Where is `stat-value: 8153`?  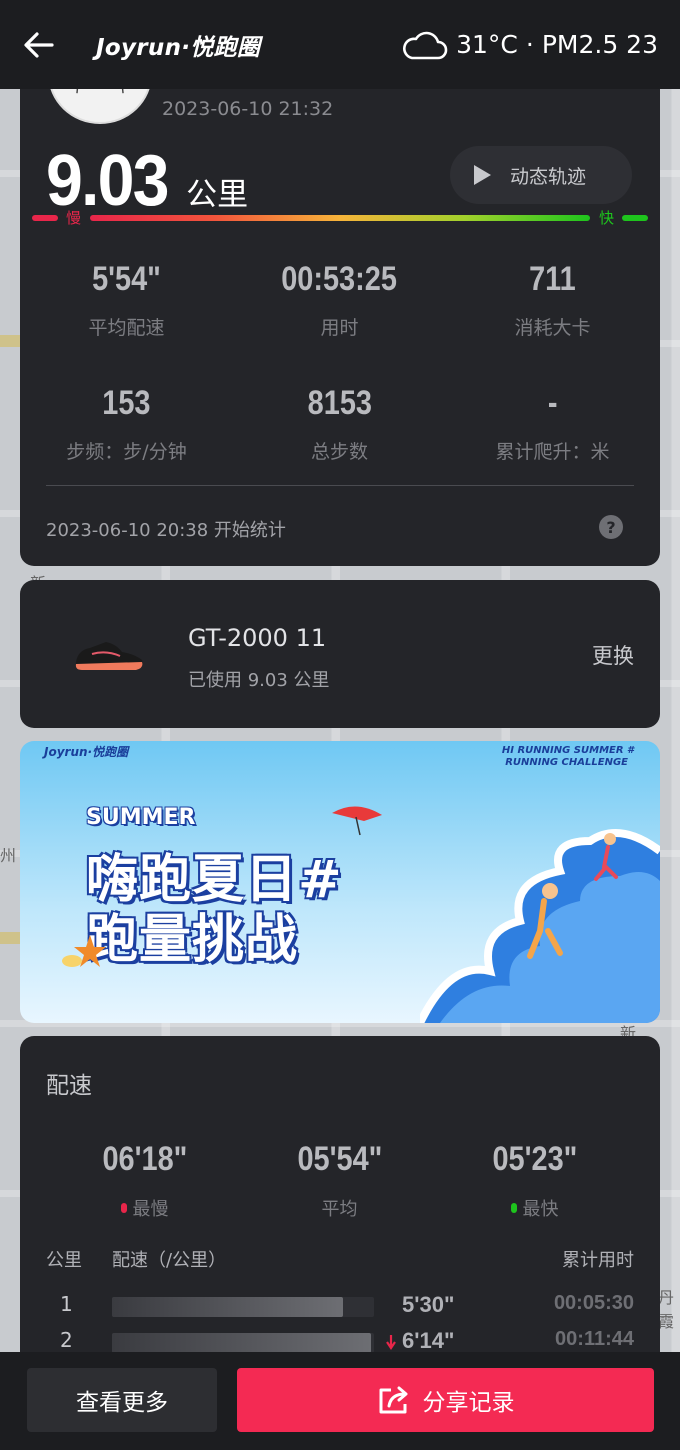 stat-value: 8153 is located at coordinates (339, 403).